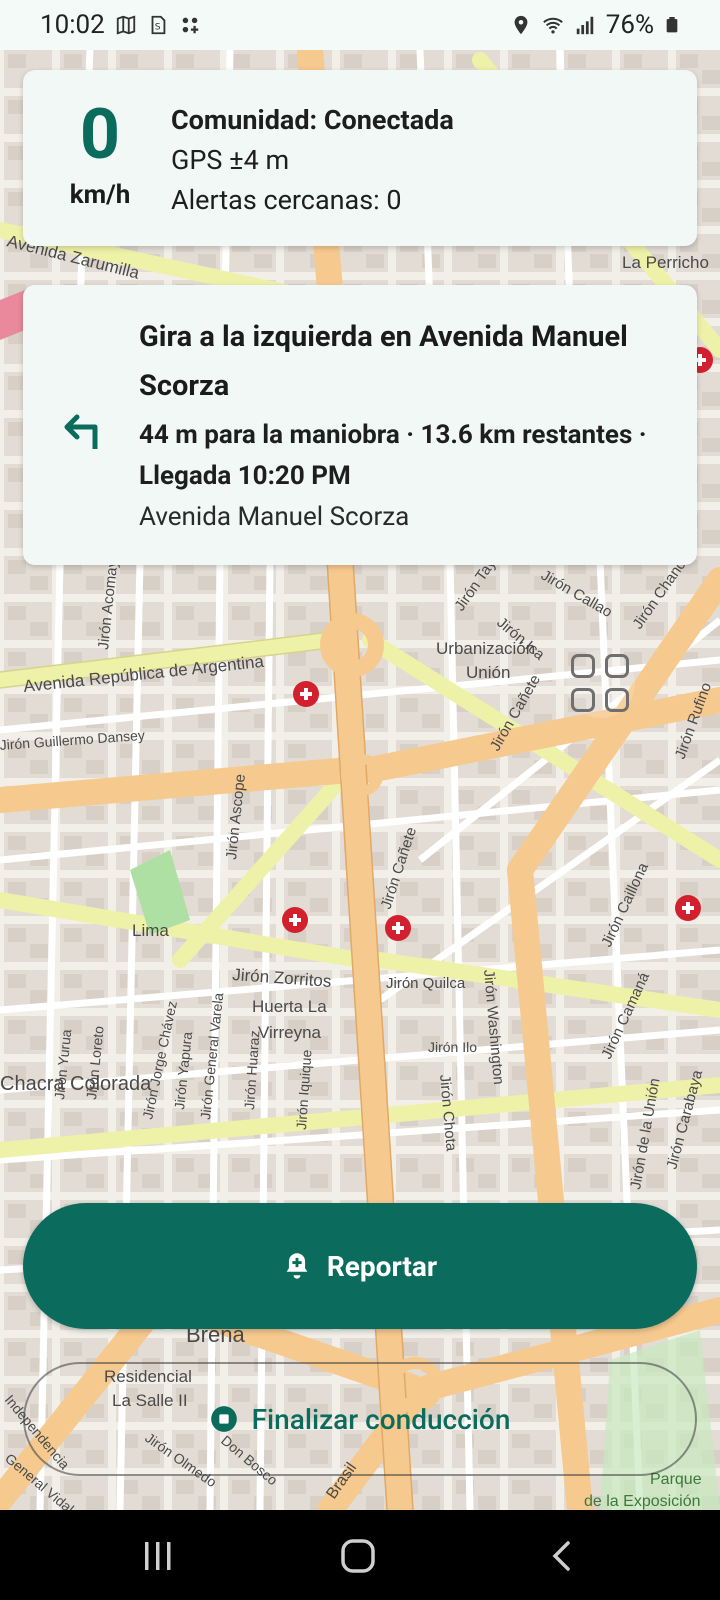  Describe the element at coordinates (223, 1419) in the screenshot. I see `stop-icon` at that location.